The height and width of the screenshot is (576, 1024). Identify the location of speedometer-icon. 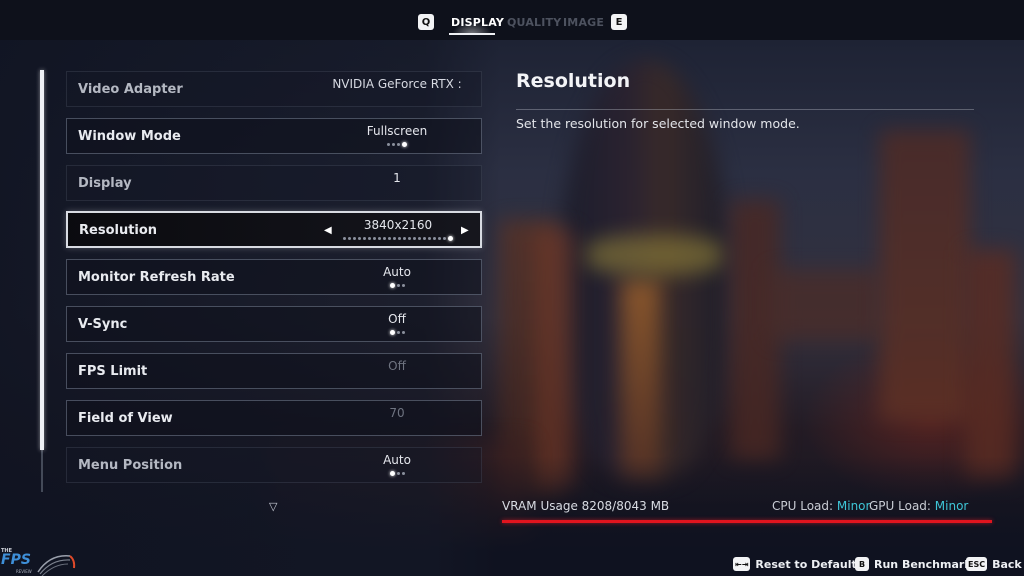
(56, 565).